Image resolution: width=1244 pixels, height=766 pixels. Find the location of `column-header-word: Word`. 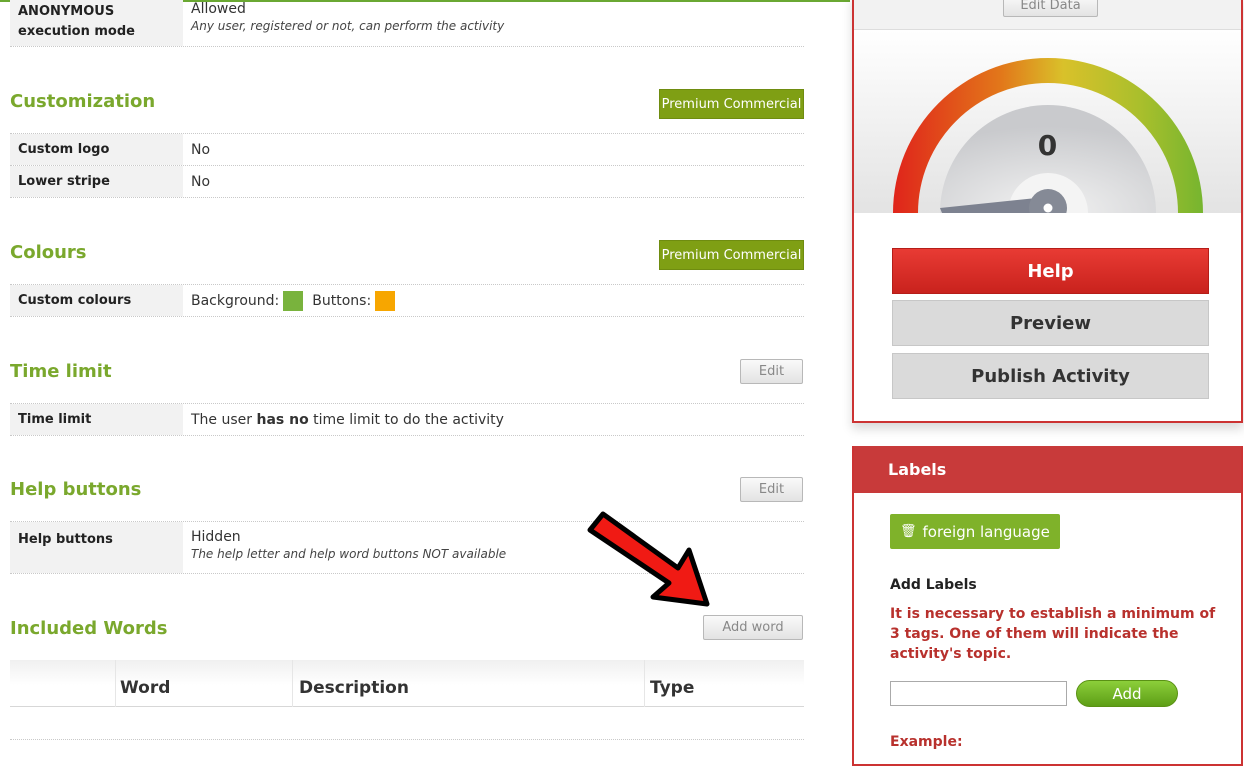

column-header-word: Word is located at coordinates (145, 683).